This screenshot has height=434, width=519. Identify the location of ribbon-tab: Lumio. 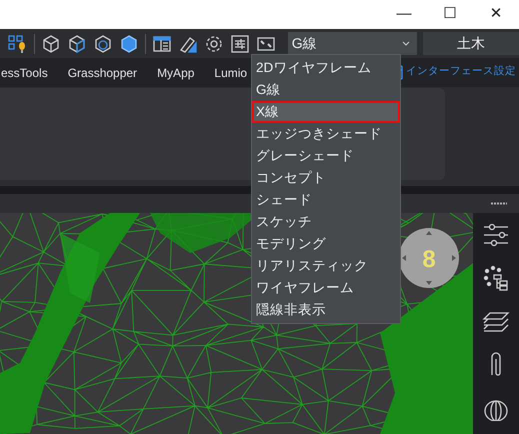
(231, 73).